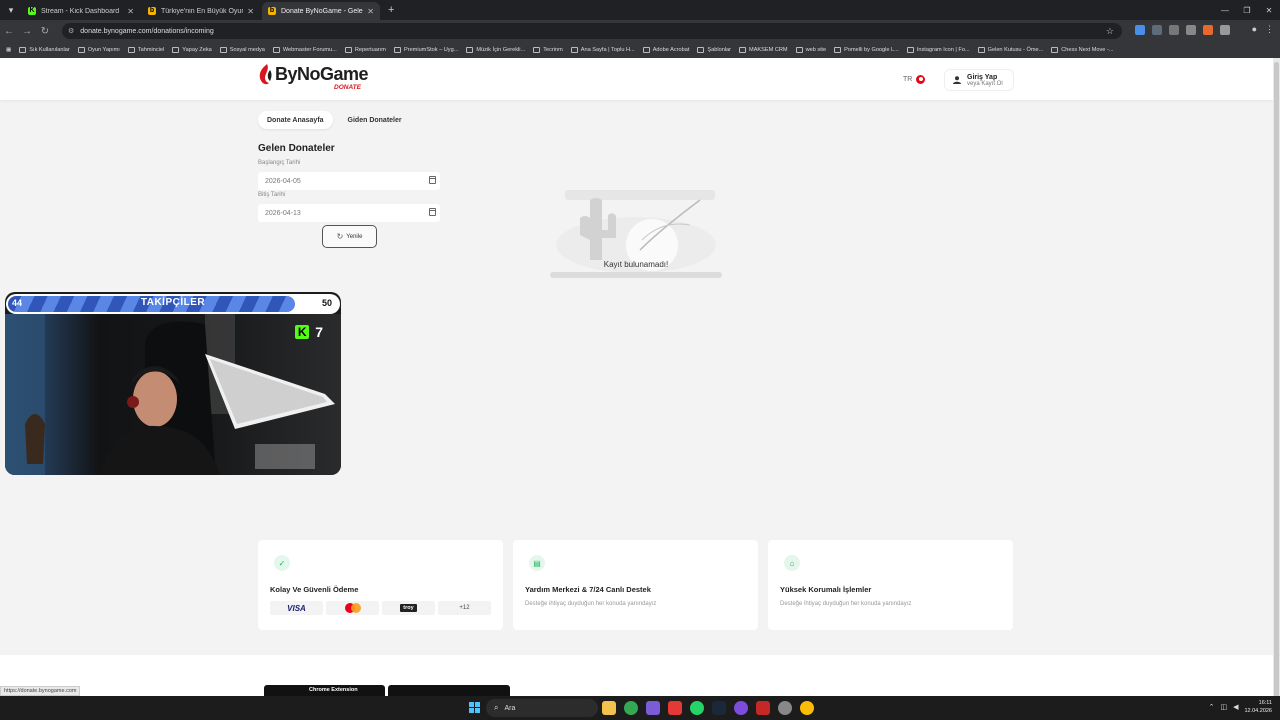 This screenshot has width=1280, height=720. I want to click on forward-icon: →, so click(27, 31).